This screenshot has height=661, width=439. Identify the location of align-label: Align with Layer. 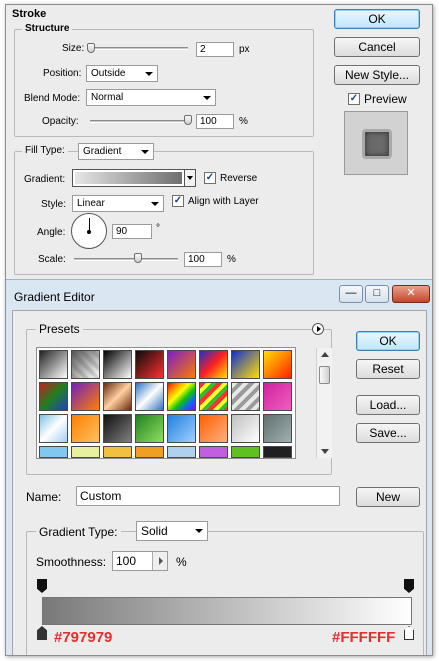
(223, 201).